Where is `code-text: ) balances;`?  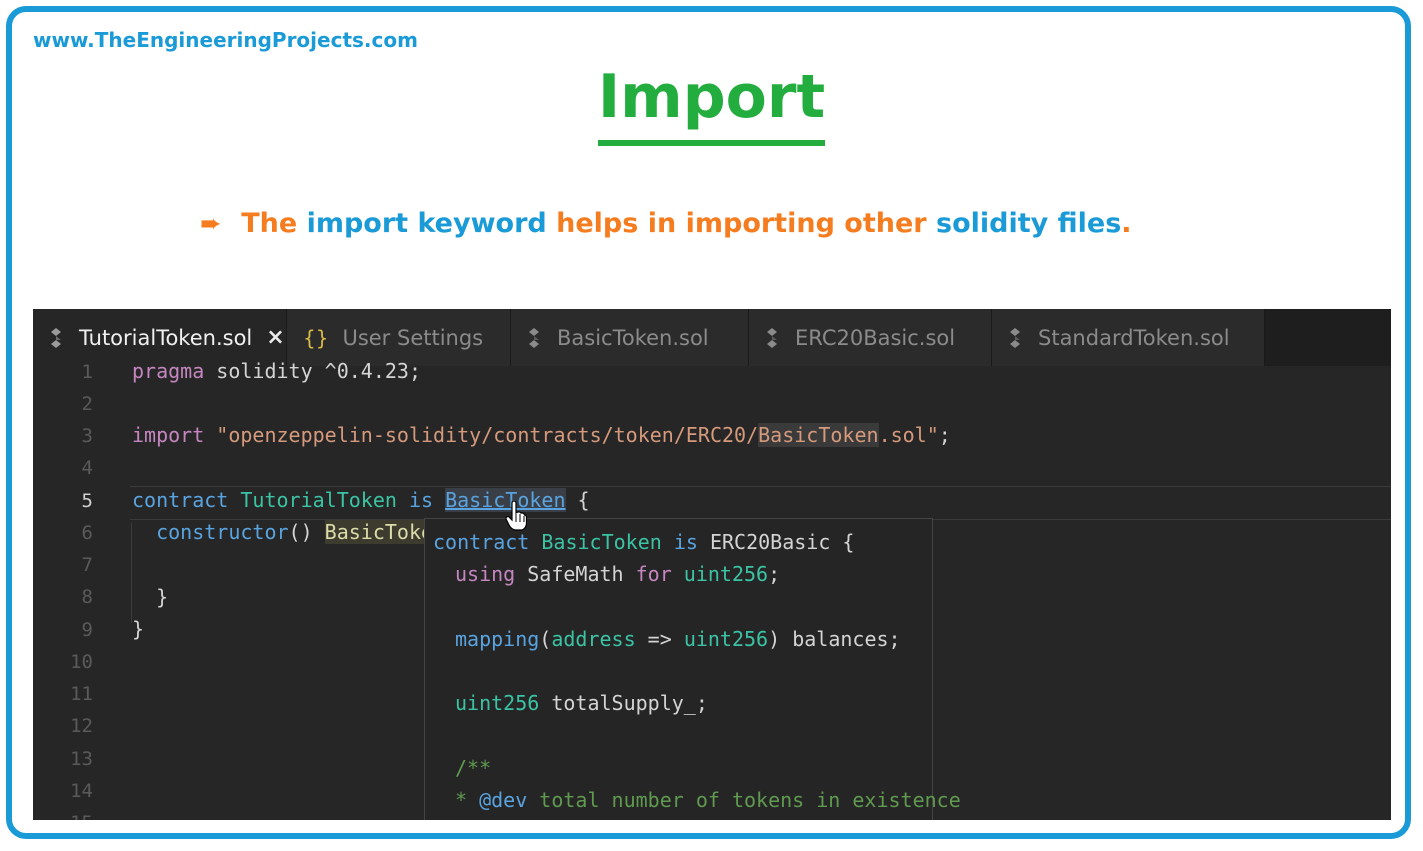
code-text: ) balances; is located at coordinates (834, 639).